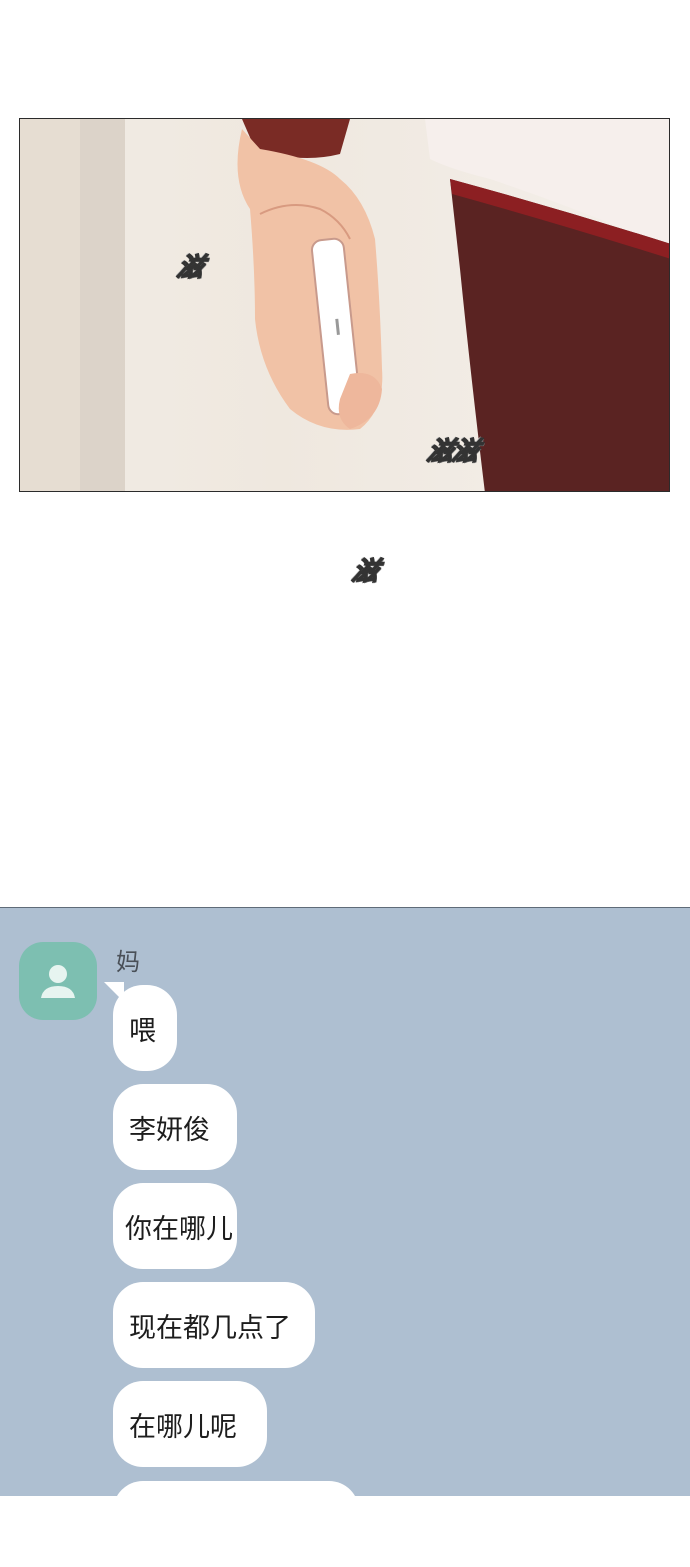 The height and width of the screenshot is (1567, 690). I want to click on message-bubble: 现在都几点了, so click(214, 1325).